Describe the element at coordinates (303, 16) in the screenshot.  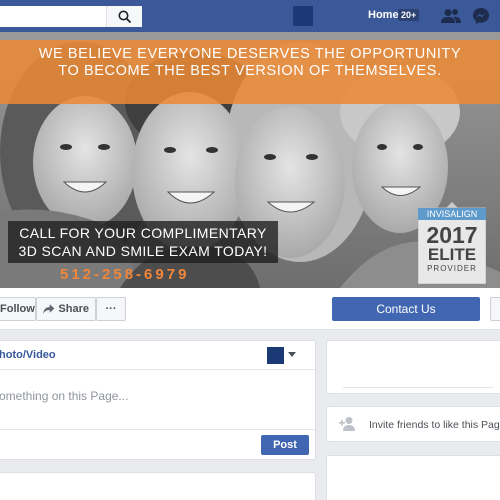
I see `profile-avatar` at that location.